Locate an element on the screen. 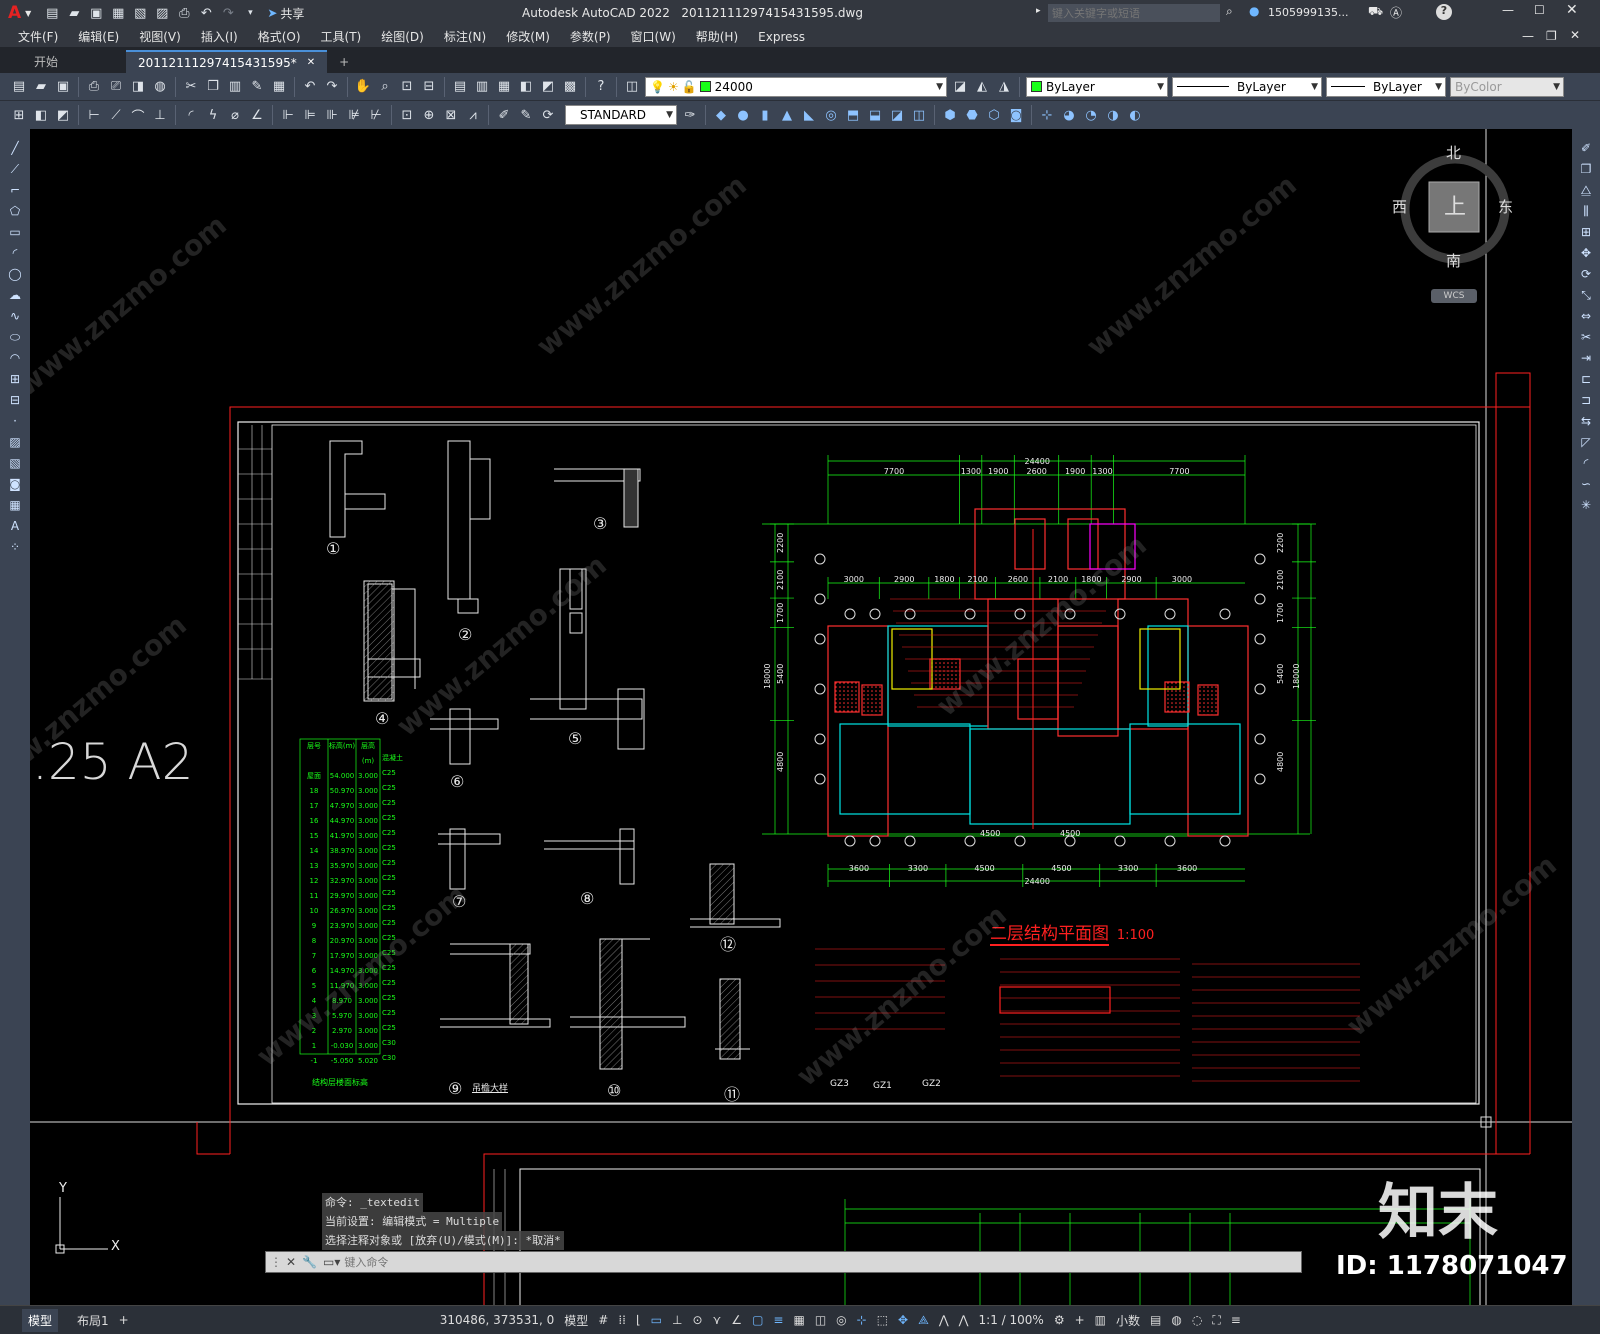 The height and width of the screenshot is (1334, 1600). menu-express: Express is located at coordinates (781, 37).